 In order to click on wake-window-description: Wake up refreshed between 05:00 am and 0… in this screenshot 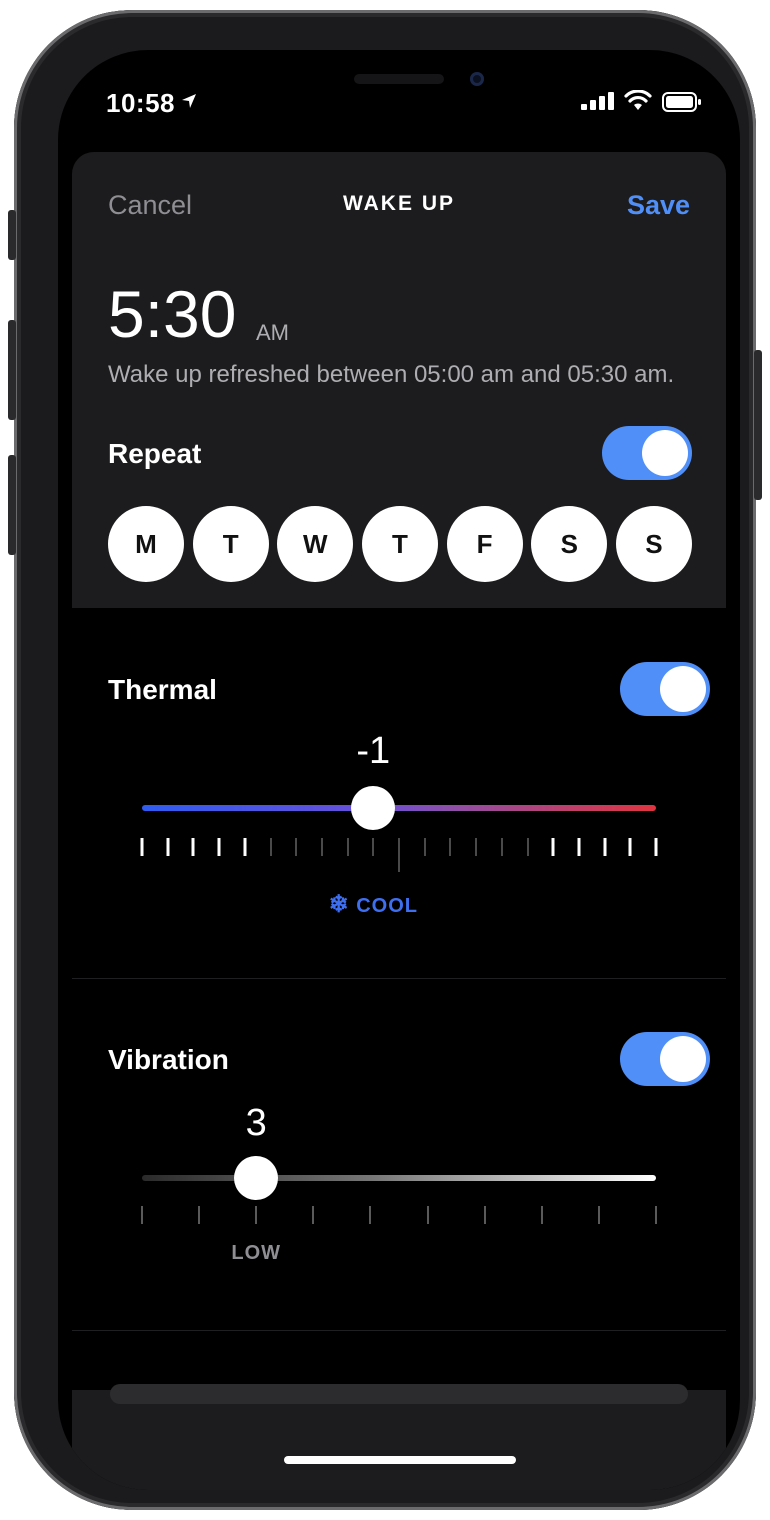, I will do `click(391, 374)`.